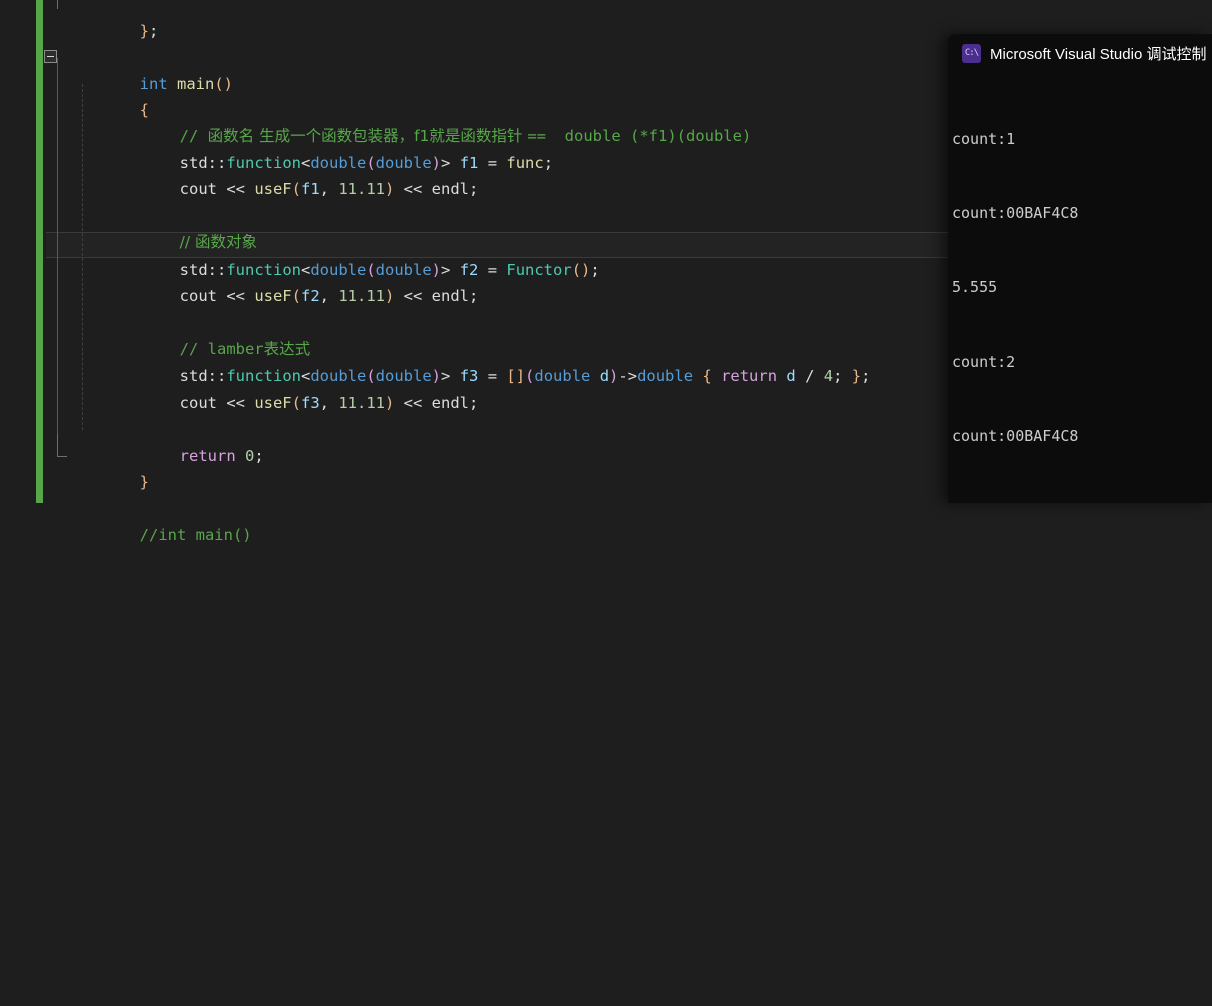  I want to click on token-return: return, so click(749, 376).